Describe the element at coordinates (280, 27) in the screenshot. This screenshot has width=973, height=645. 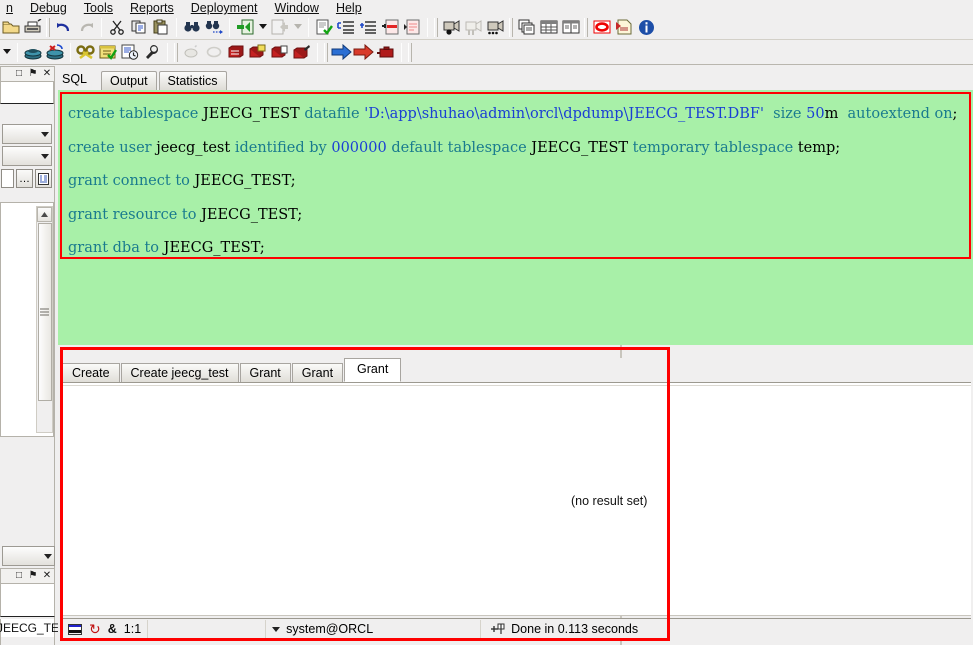
I see `next-icon` at that location.